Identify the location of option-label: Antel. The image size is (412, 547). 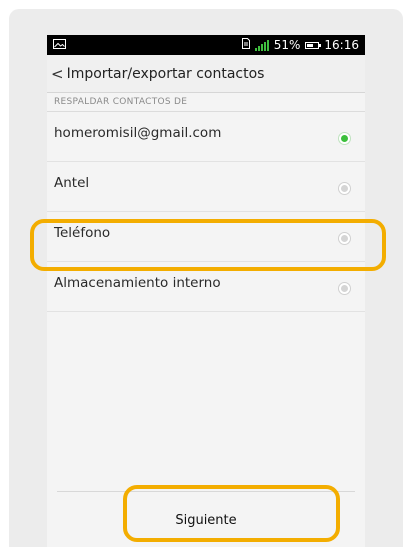
(72, 182).